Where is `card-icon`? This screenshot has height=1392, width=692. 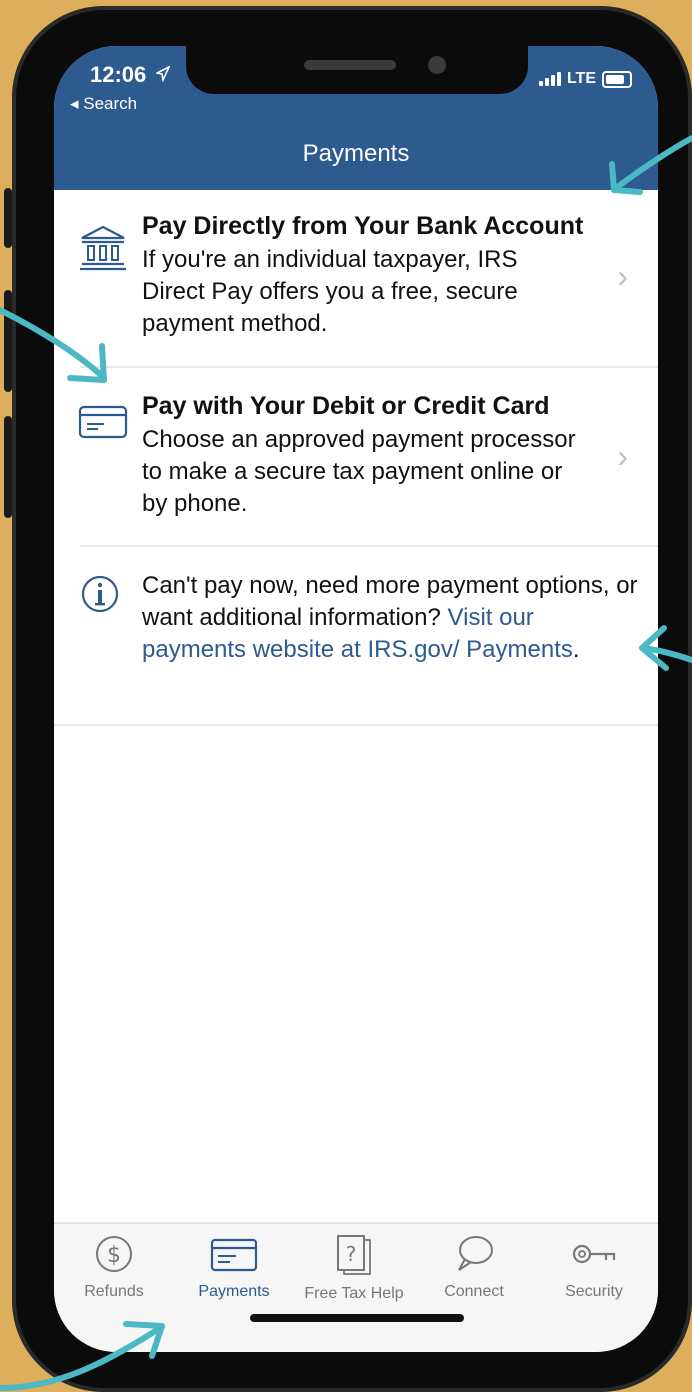
card-icon is located at coordinates (234, 1255).